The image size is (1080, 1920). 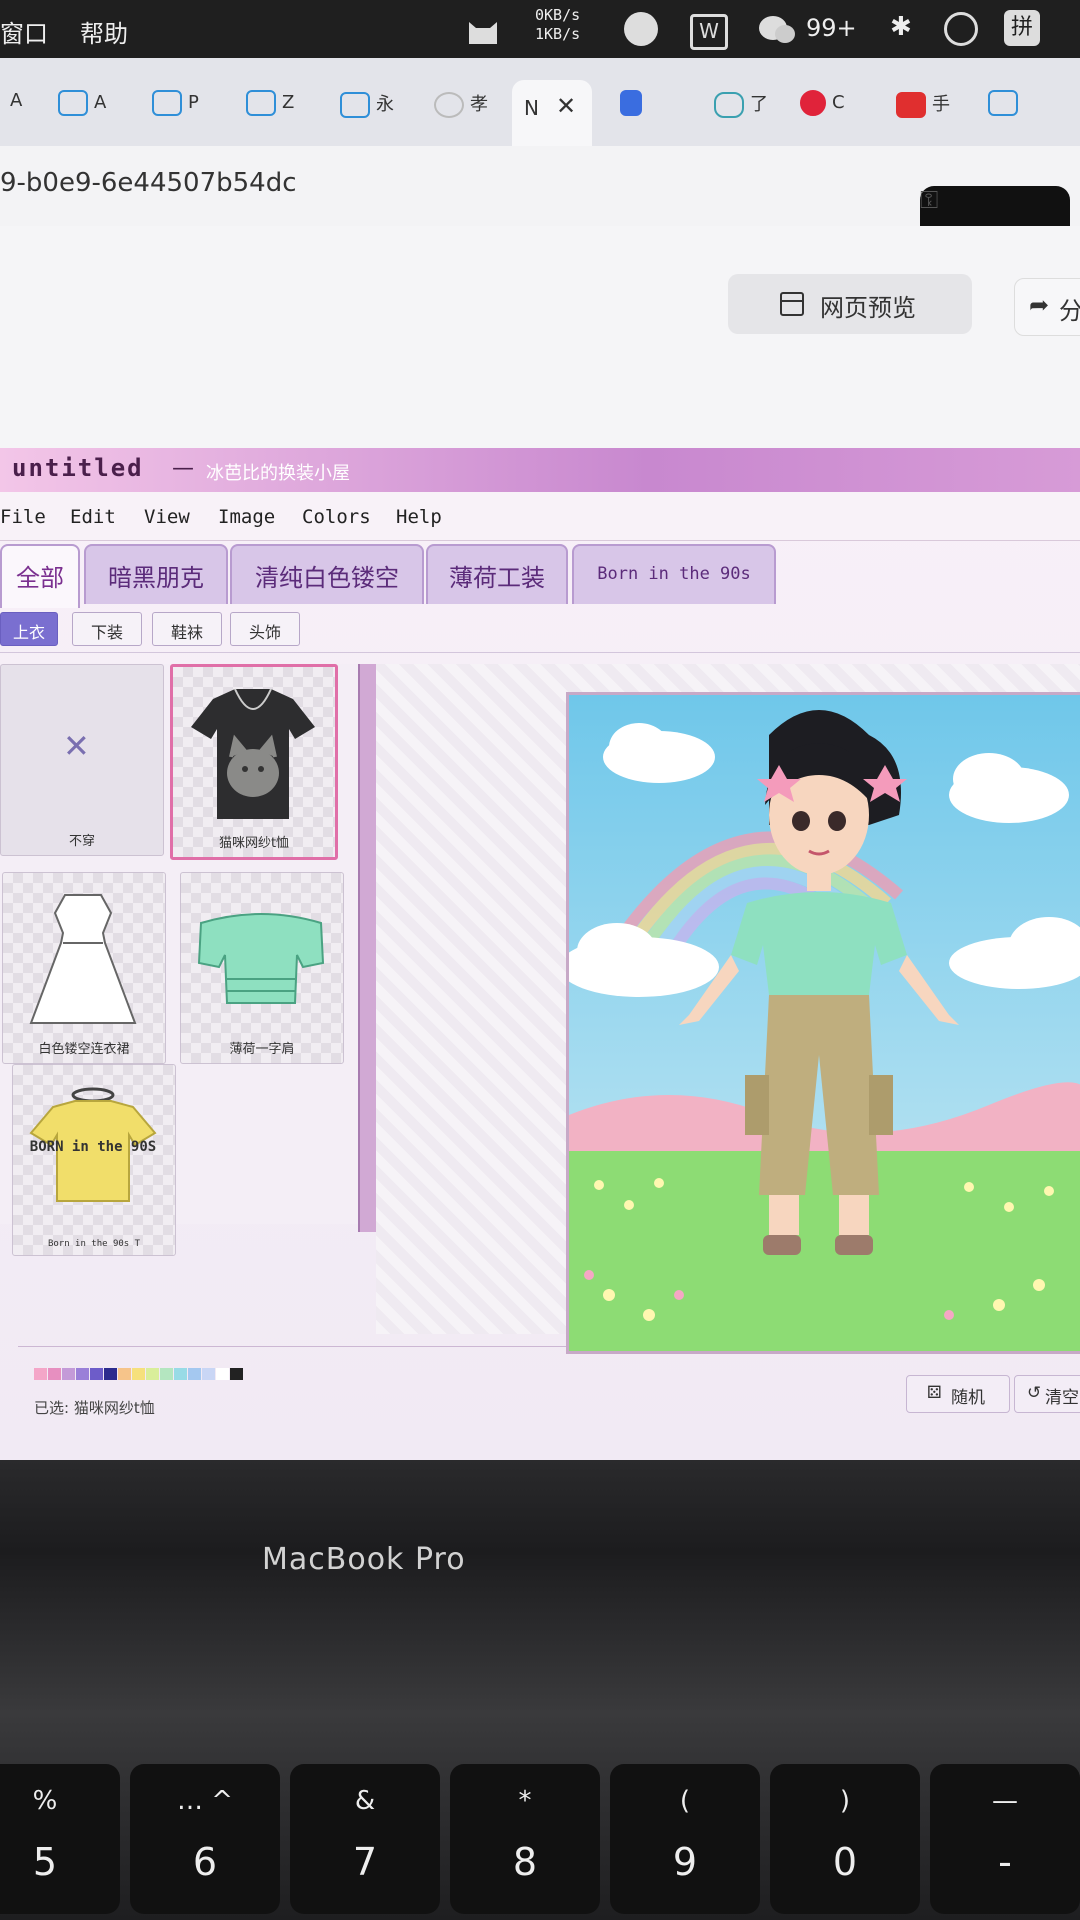 I want to click on browser-tab: 手, so click(x=923, y=110).